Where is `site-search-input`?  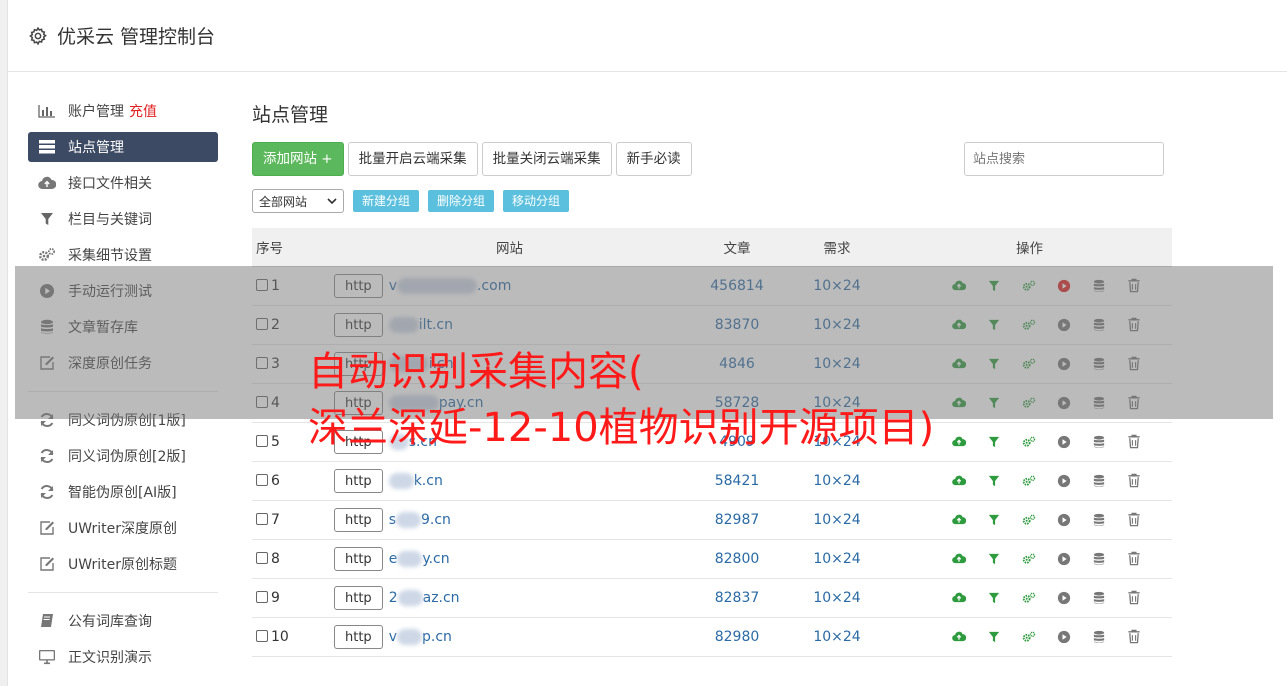 site-search-input is located at coordinates (1064, 159).